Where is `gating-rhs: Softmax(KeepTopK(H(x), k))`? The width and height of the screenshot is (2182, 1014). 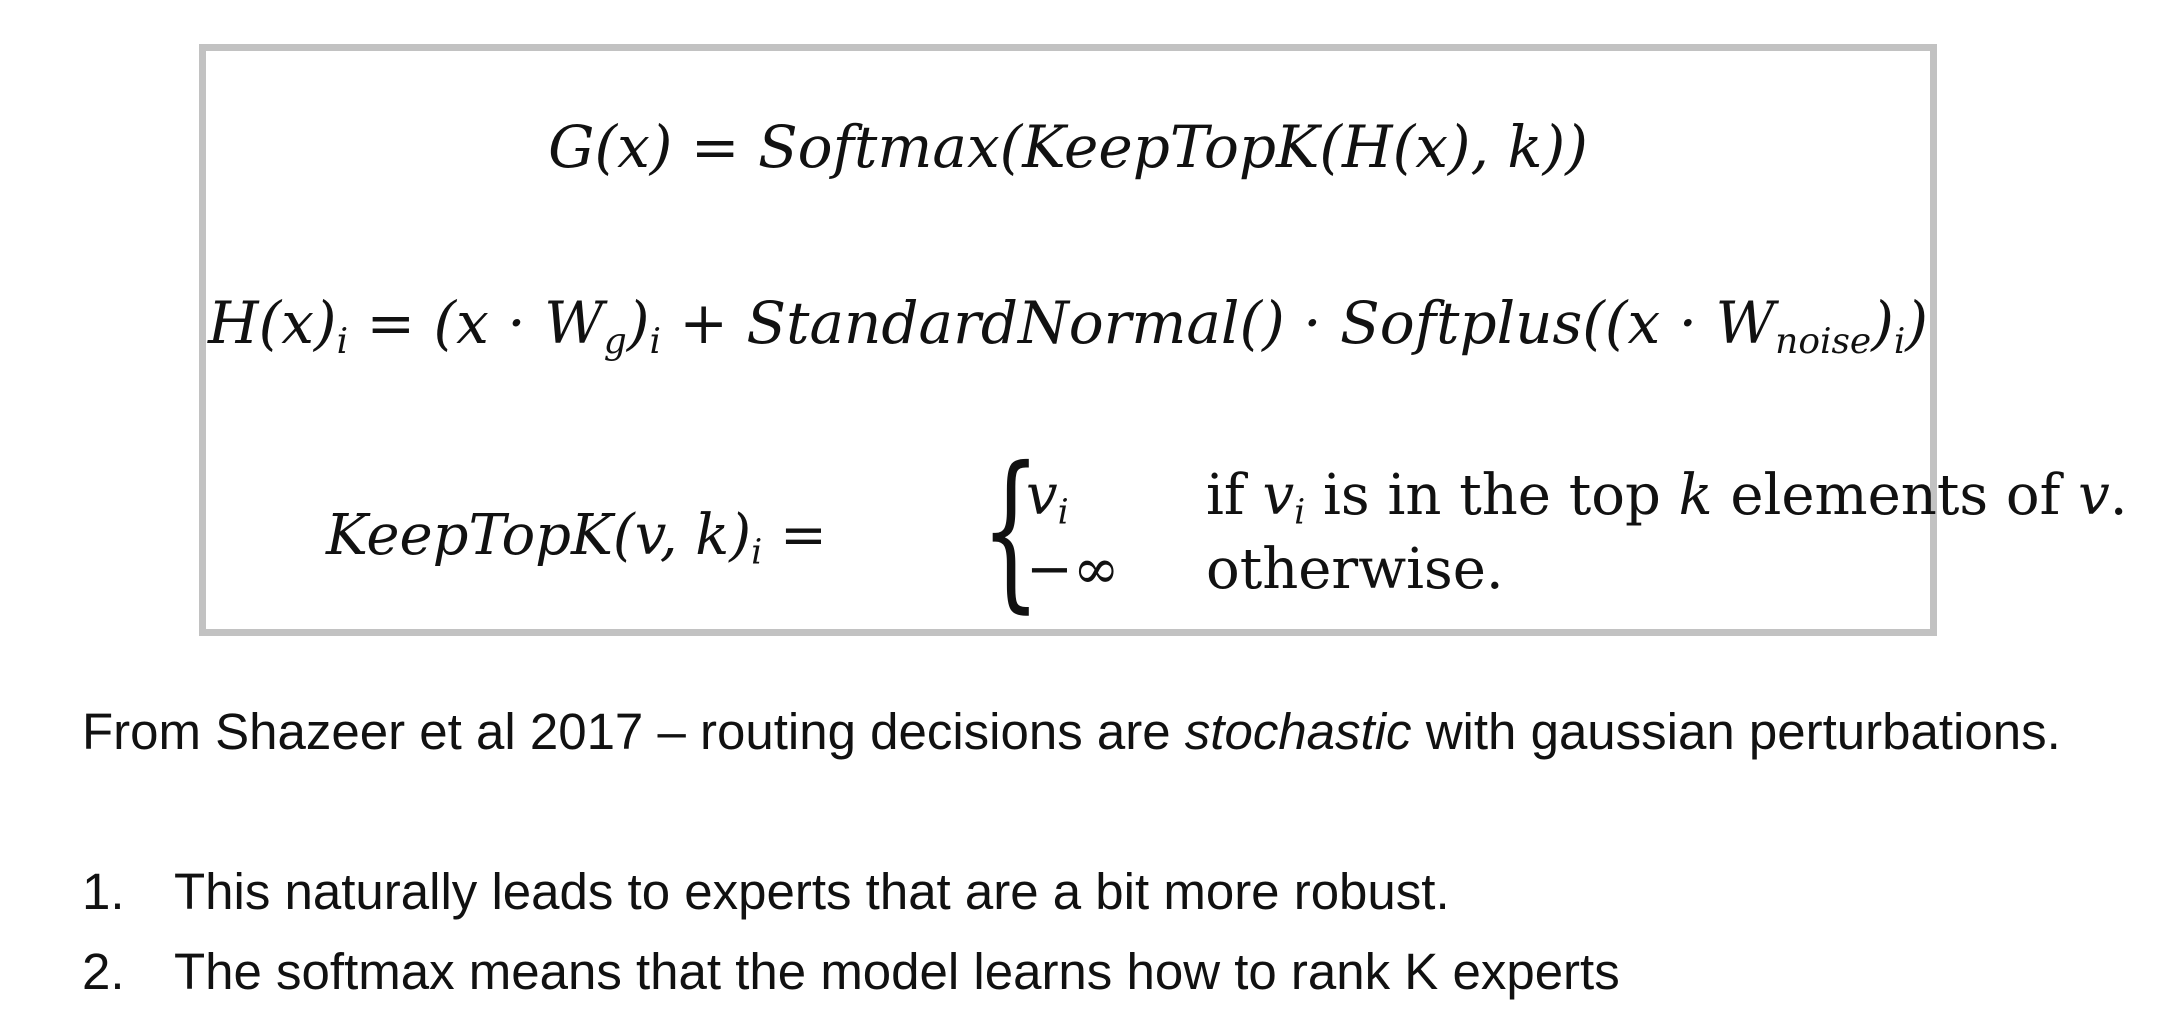 gating-rhs: Softmax(KeepTopK(H(x), k)) is located at coordinates (1172, 147).